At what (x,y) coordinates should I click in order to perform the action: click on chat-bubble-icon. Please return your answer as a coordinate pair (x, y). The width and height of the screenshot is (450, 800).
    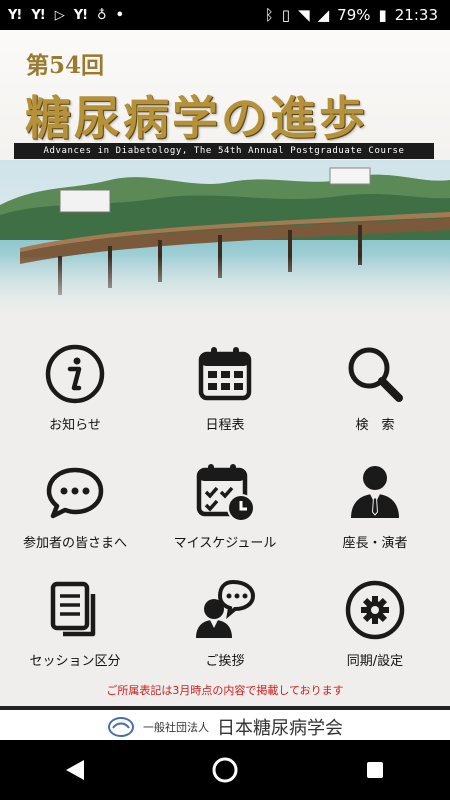
    Looking at the image, I should click on (75, 493).